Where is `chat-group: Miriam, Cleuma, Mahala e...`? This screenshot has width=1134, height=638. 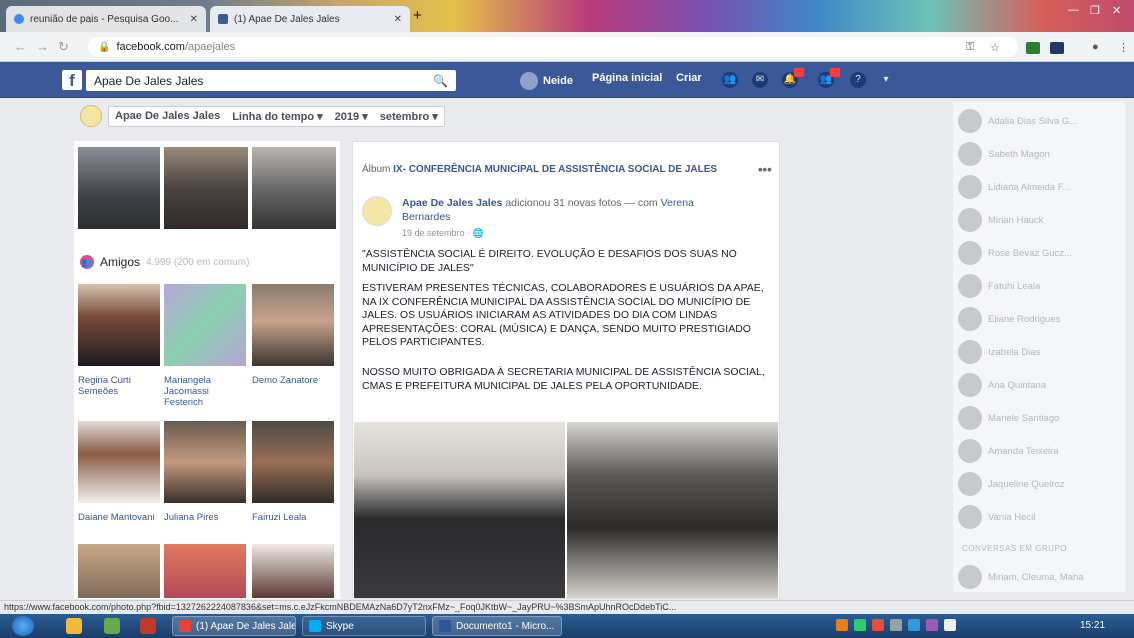
chat-group: Miriam, Cleuma, Mahala e... is located at coordinates (1021, 577).